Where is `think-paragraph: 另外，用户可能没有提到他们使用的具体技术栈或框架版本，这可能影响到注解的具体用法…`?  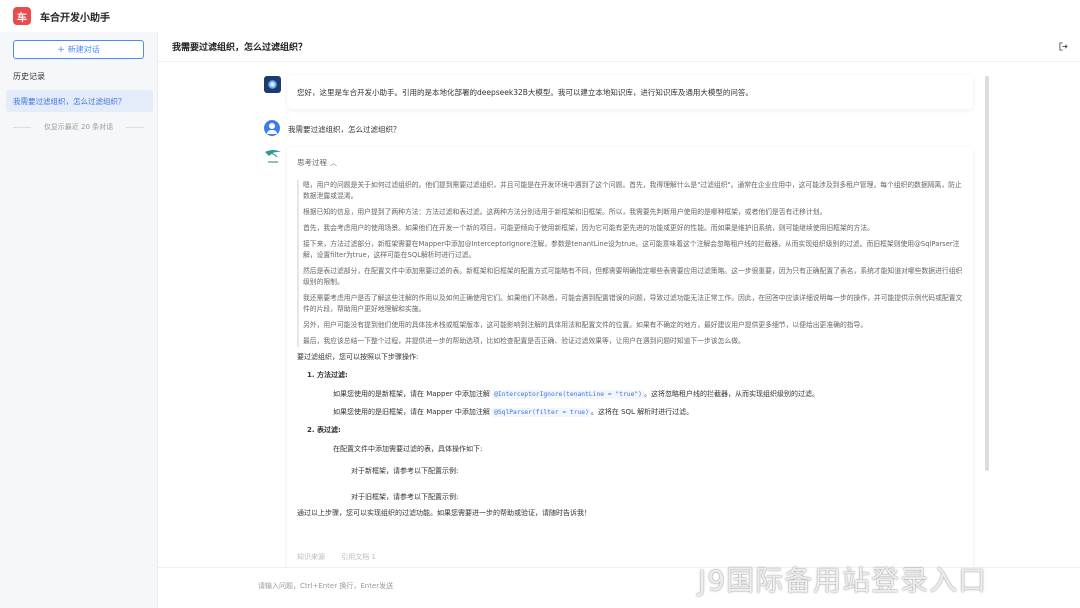
think-paragraph: 另外，用户可能没有提到他们使用的具体技术栈或框架版本，这可能影响到注解的具体用法… is located at coordinates (585, 325).